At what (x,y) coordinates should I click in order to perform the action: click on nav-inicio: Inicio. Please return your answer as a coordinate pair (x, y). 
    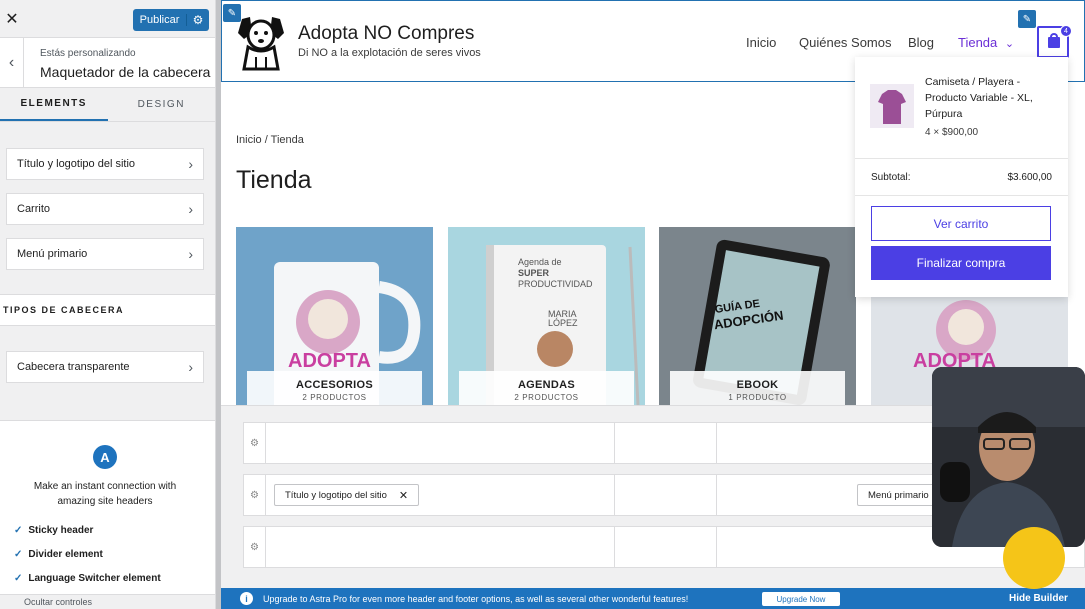
    Looking at the image, I should click on (761, 42).